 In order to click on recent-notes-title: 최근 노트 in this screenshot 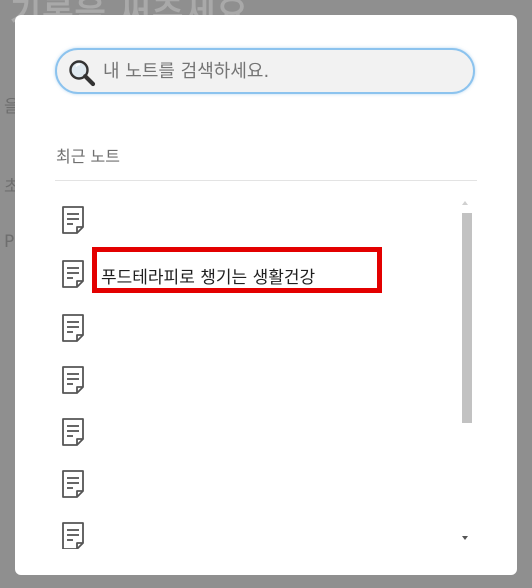, I will do `click(88, 156)`.